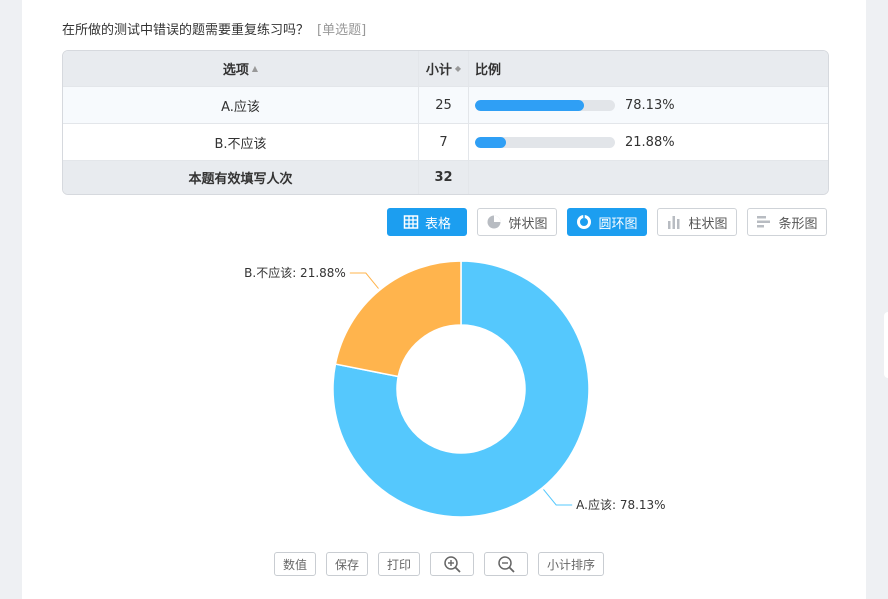  I want to click on chart-type-toolbar: 表格 饼状图 圆环图 柱状图 条形图, so click(444, 223).